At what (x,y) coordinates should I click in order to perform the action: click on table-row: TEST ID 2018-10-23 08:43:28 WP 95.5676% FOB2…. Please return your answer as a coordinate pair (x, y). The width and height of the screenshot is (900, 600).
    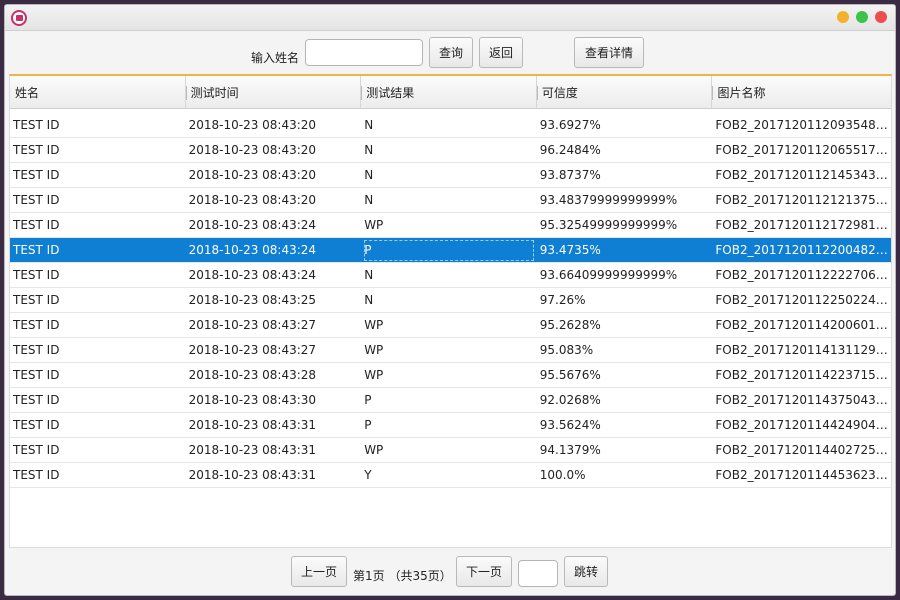
    Looking at the image, I should click on (450, 375).